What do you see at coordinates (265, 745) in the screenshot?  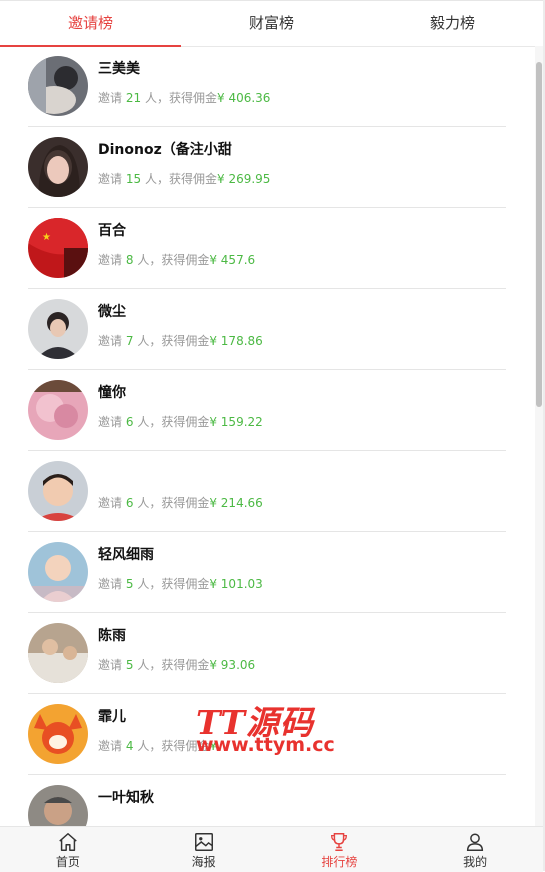 I see `watermark-url: www.ttym.cc` at bounding box center [265, 745].